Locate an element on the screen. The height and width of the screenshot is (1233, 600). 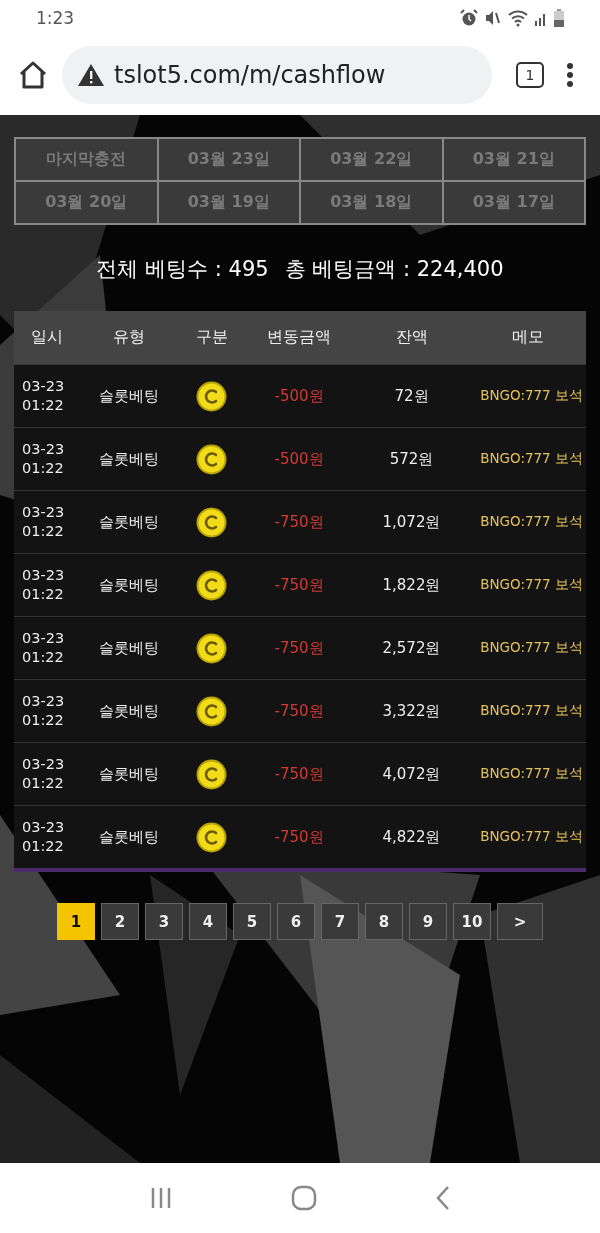
page-button: 5 is located at coordinates (252, 921).